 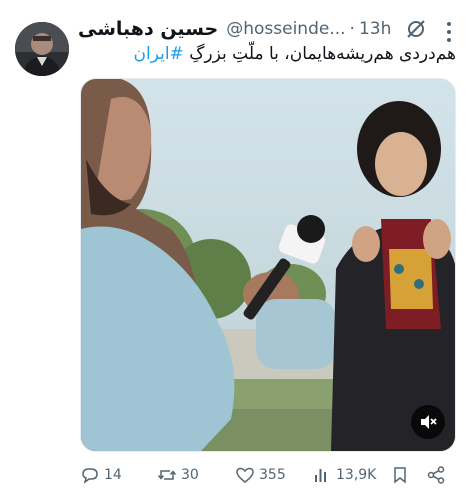 I want to click on heart-icon, so click(x=245, y=475).